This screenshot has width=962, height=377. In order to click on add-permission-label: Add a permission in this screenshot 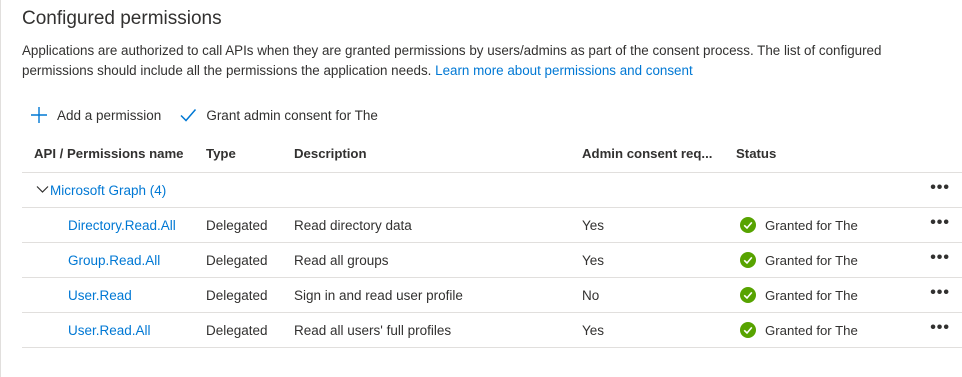, I will do `click(109, 115)`.